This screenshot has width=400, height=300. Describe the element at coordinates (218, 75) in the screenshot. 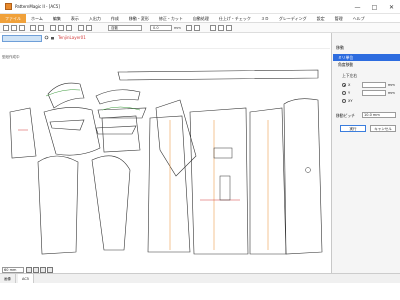

I see `waistband-piece` at that location.